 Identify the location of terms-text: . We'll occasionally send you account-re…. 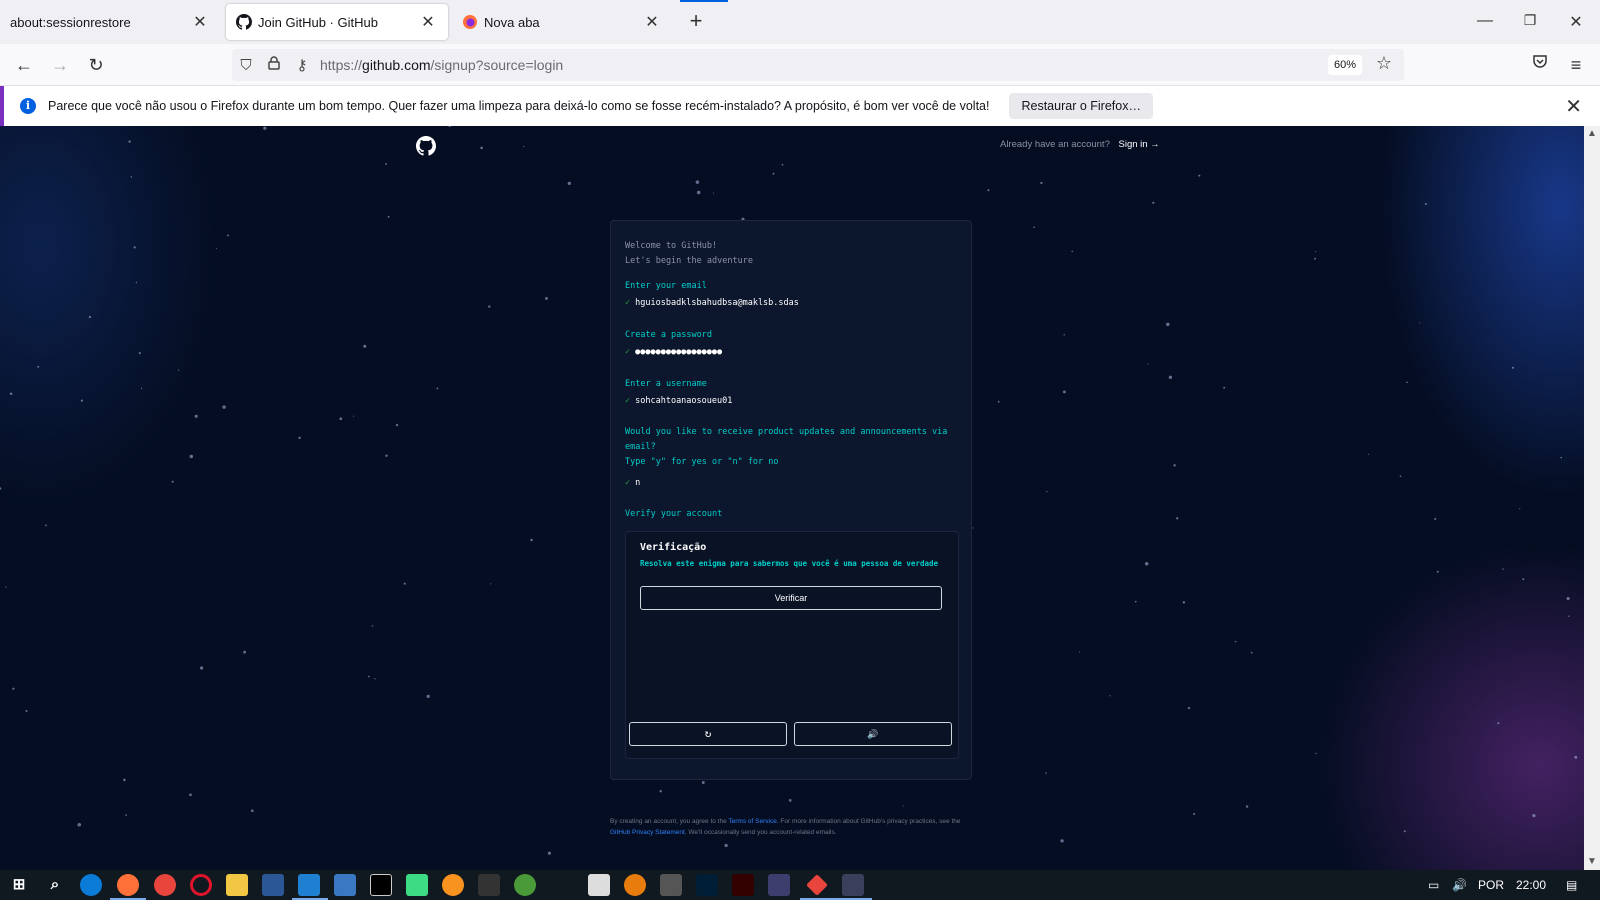
(760, 832).